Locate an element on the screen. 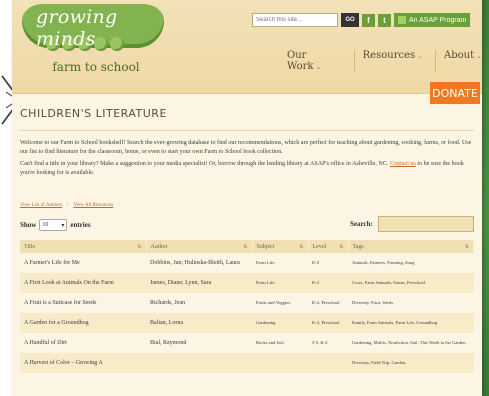  view-resources-link: View All Resources is located at coordinates (94, 205).